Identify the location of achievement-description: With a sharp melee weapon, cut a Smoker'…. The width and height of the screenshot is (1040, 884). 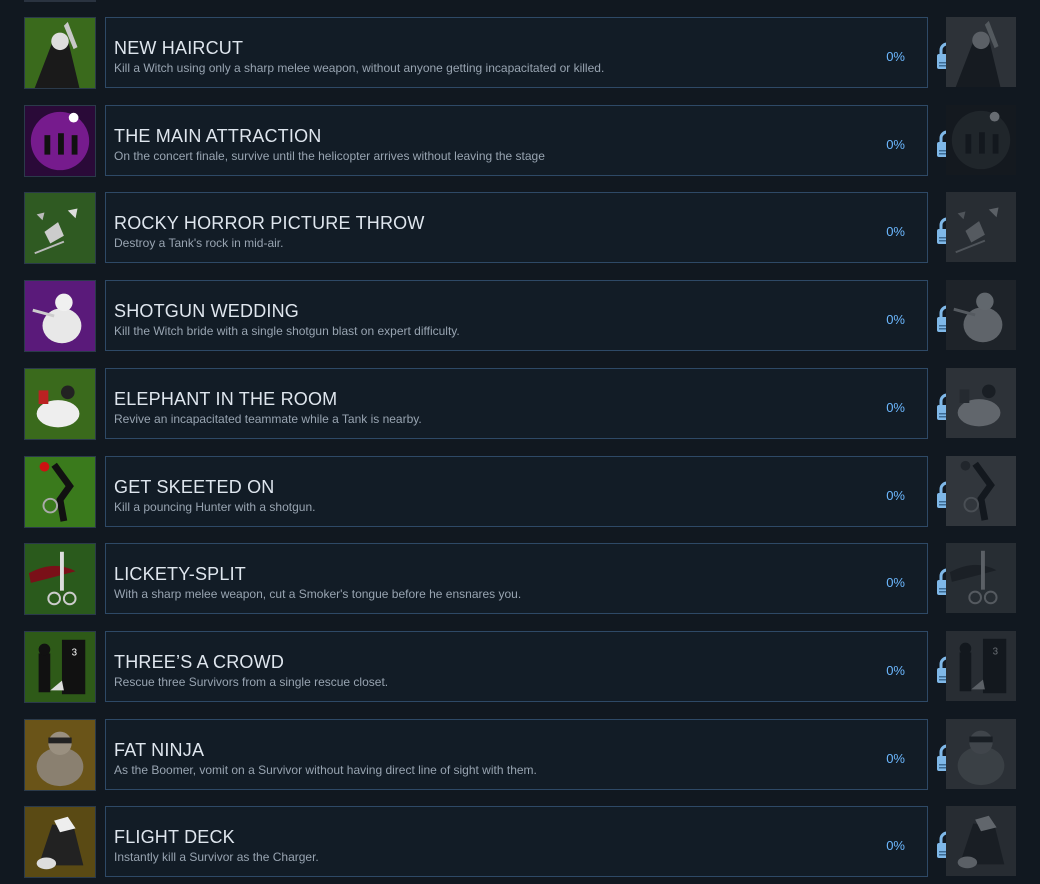
(318, 594).